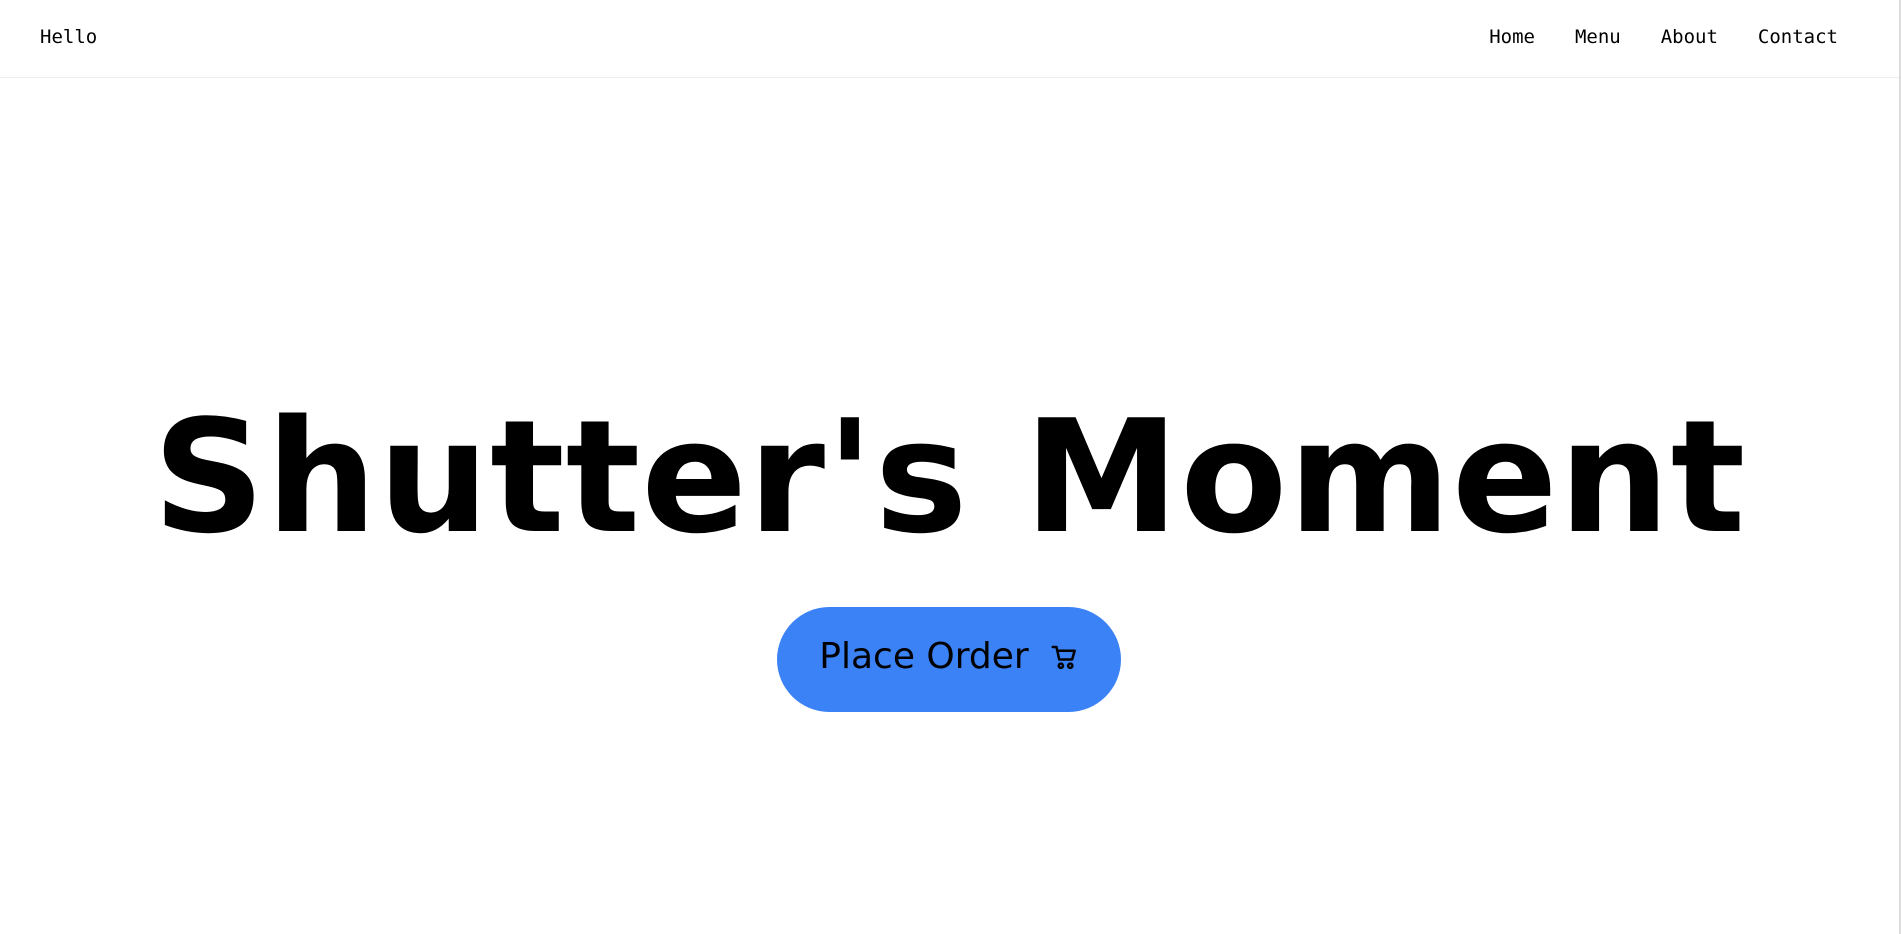 This screenshot has height=934, width=1901. I want to click on top-navbar: Hello Home Menu About Contact, so click(949, 39).